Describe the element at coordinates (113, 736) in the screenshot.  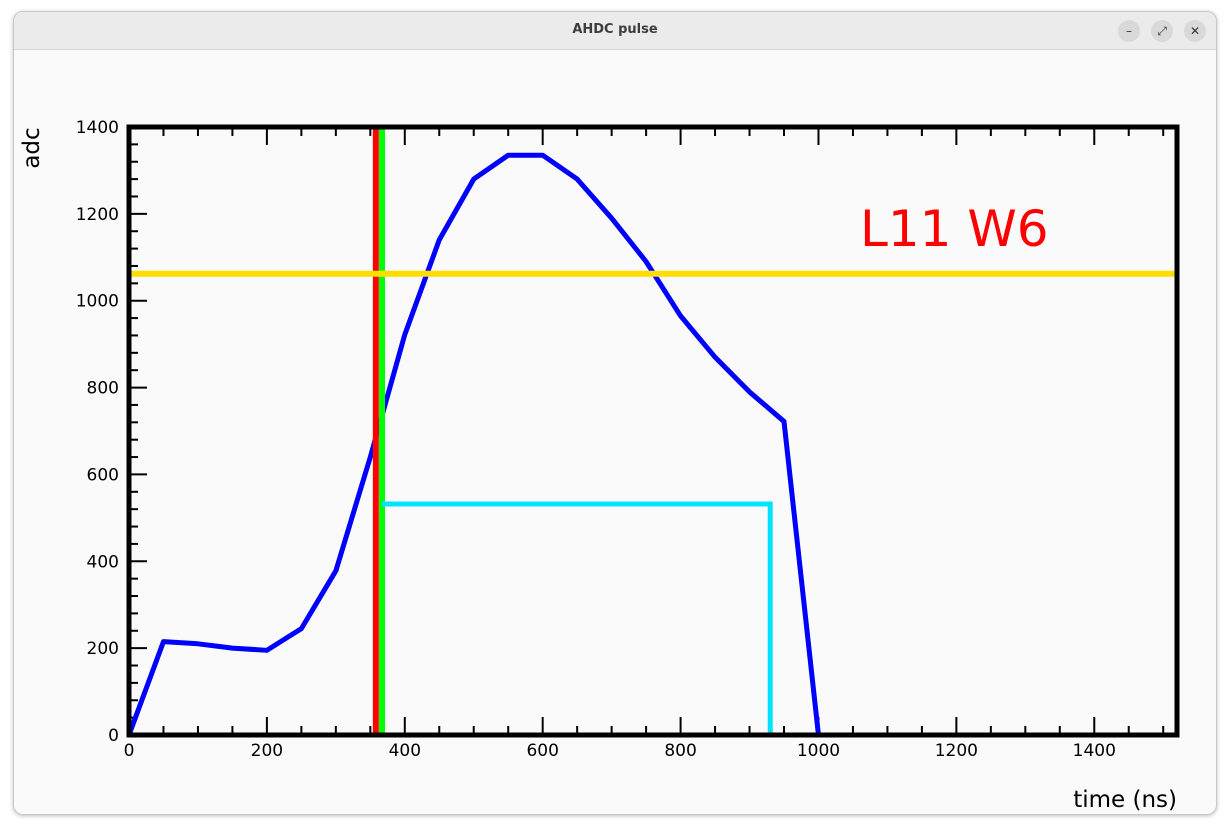
I see `y-tick-label: 0` at that location.